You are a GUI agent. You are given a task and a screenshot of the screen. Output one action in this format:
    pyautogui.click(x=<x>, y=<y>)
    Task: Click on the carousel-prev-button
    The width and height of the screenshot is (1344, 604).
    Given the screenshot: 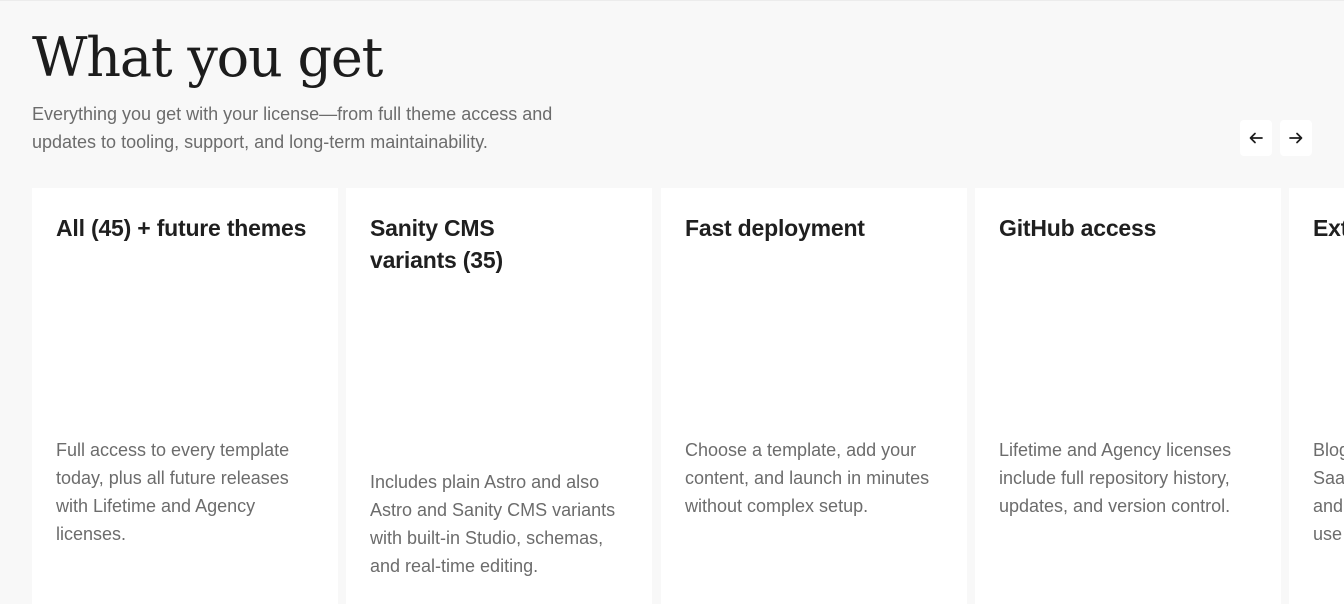 What is the action you would take?
    pyautogui.click(x=1256, y=138)
    